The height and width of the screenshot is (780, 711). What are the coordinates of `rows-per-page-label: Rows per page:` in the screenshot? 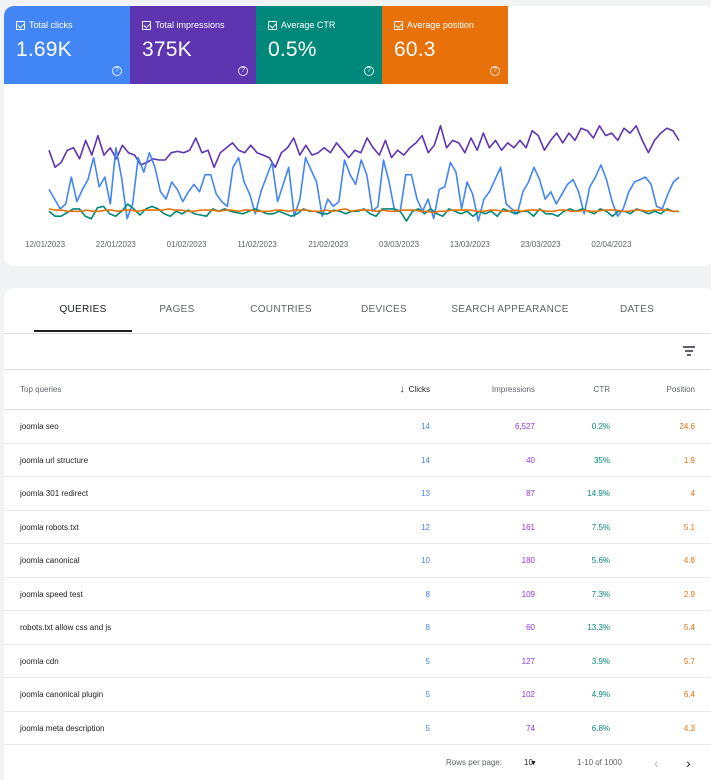 It's located at (474, 762).